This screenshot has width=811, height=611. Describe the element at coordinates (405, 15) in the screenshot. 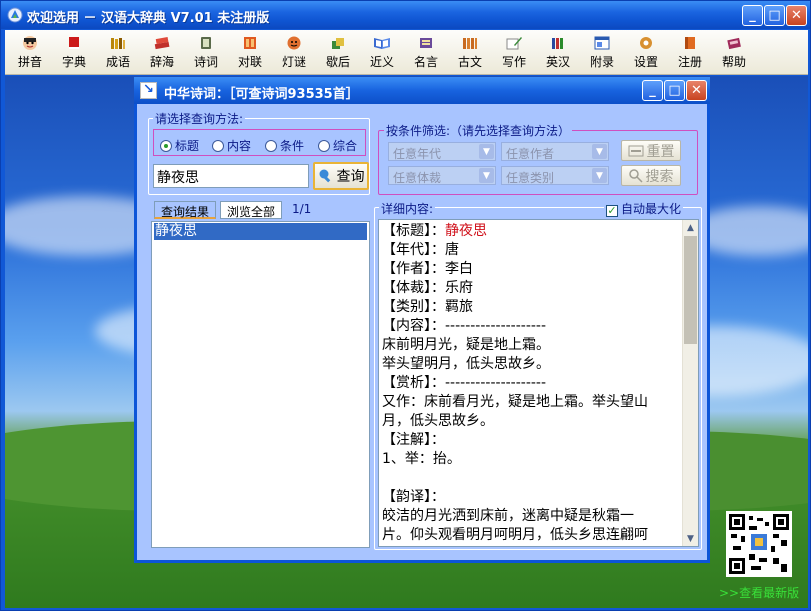

I see `title-bar: 欢迎选用 － 汉语大辞典 V7.01 未注册版 _ □ ✕` at that location.